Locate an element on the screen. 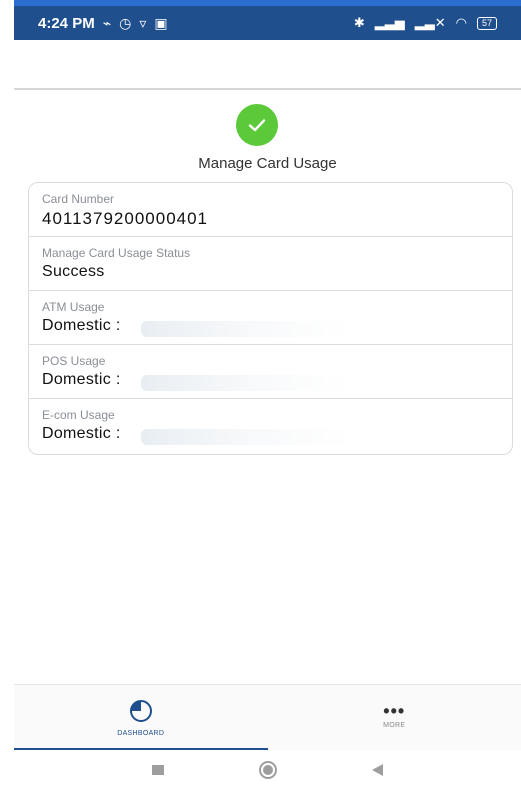 This screenshot has width=521, height=789. detail-value: Success is located at coordinates (73, 271).